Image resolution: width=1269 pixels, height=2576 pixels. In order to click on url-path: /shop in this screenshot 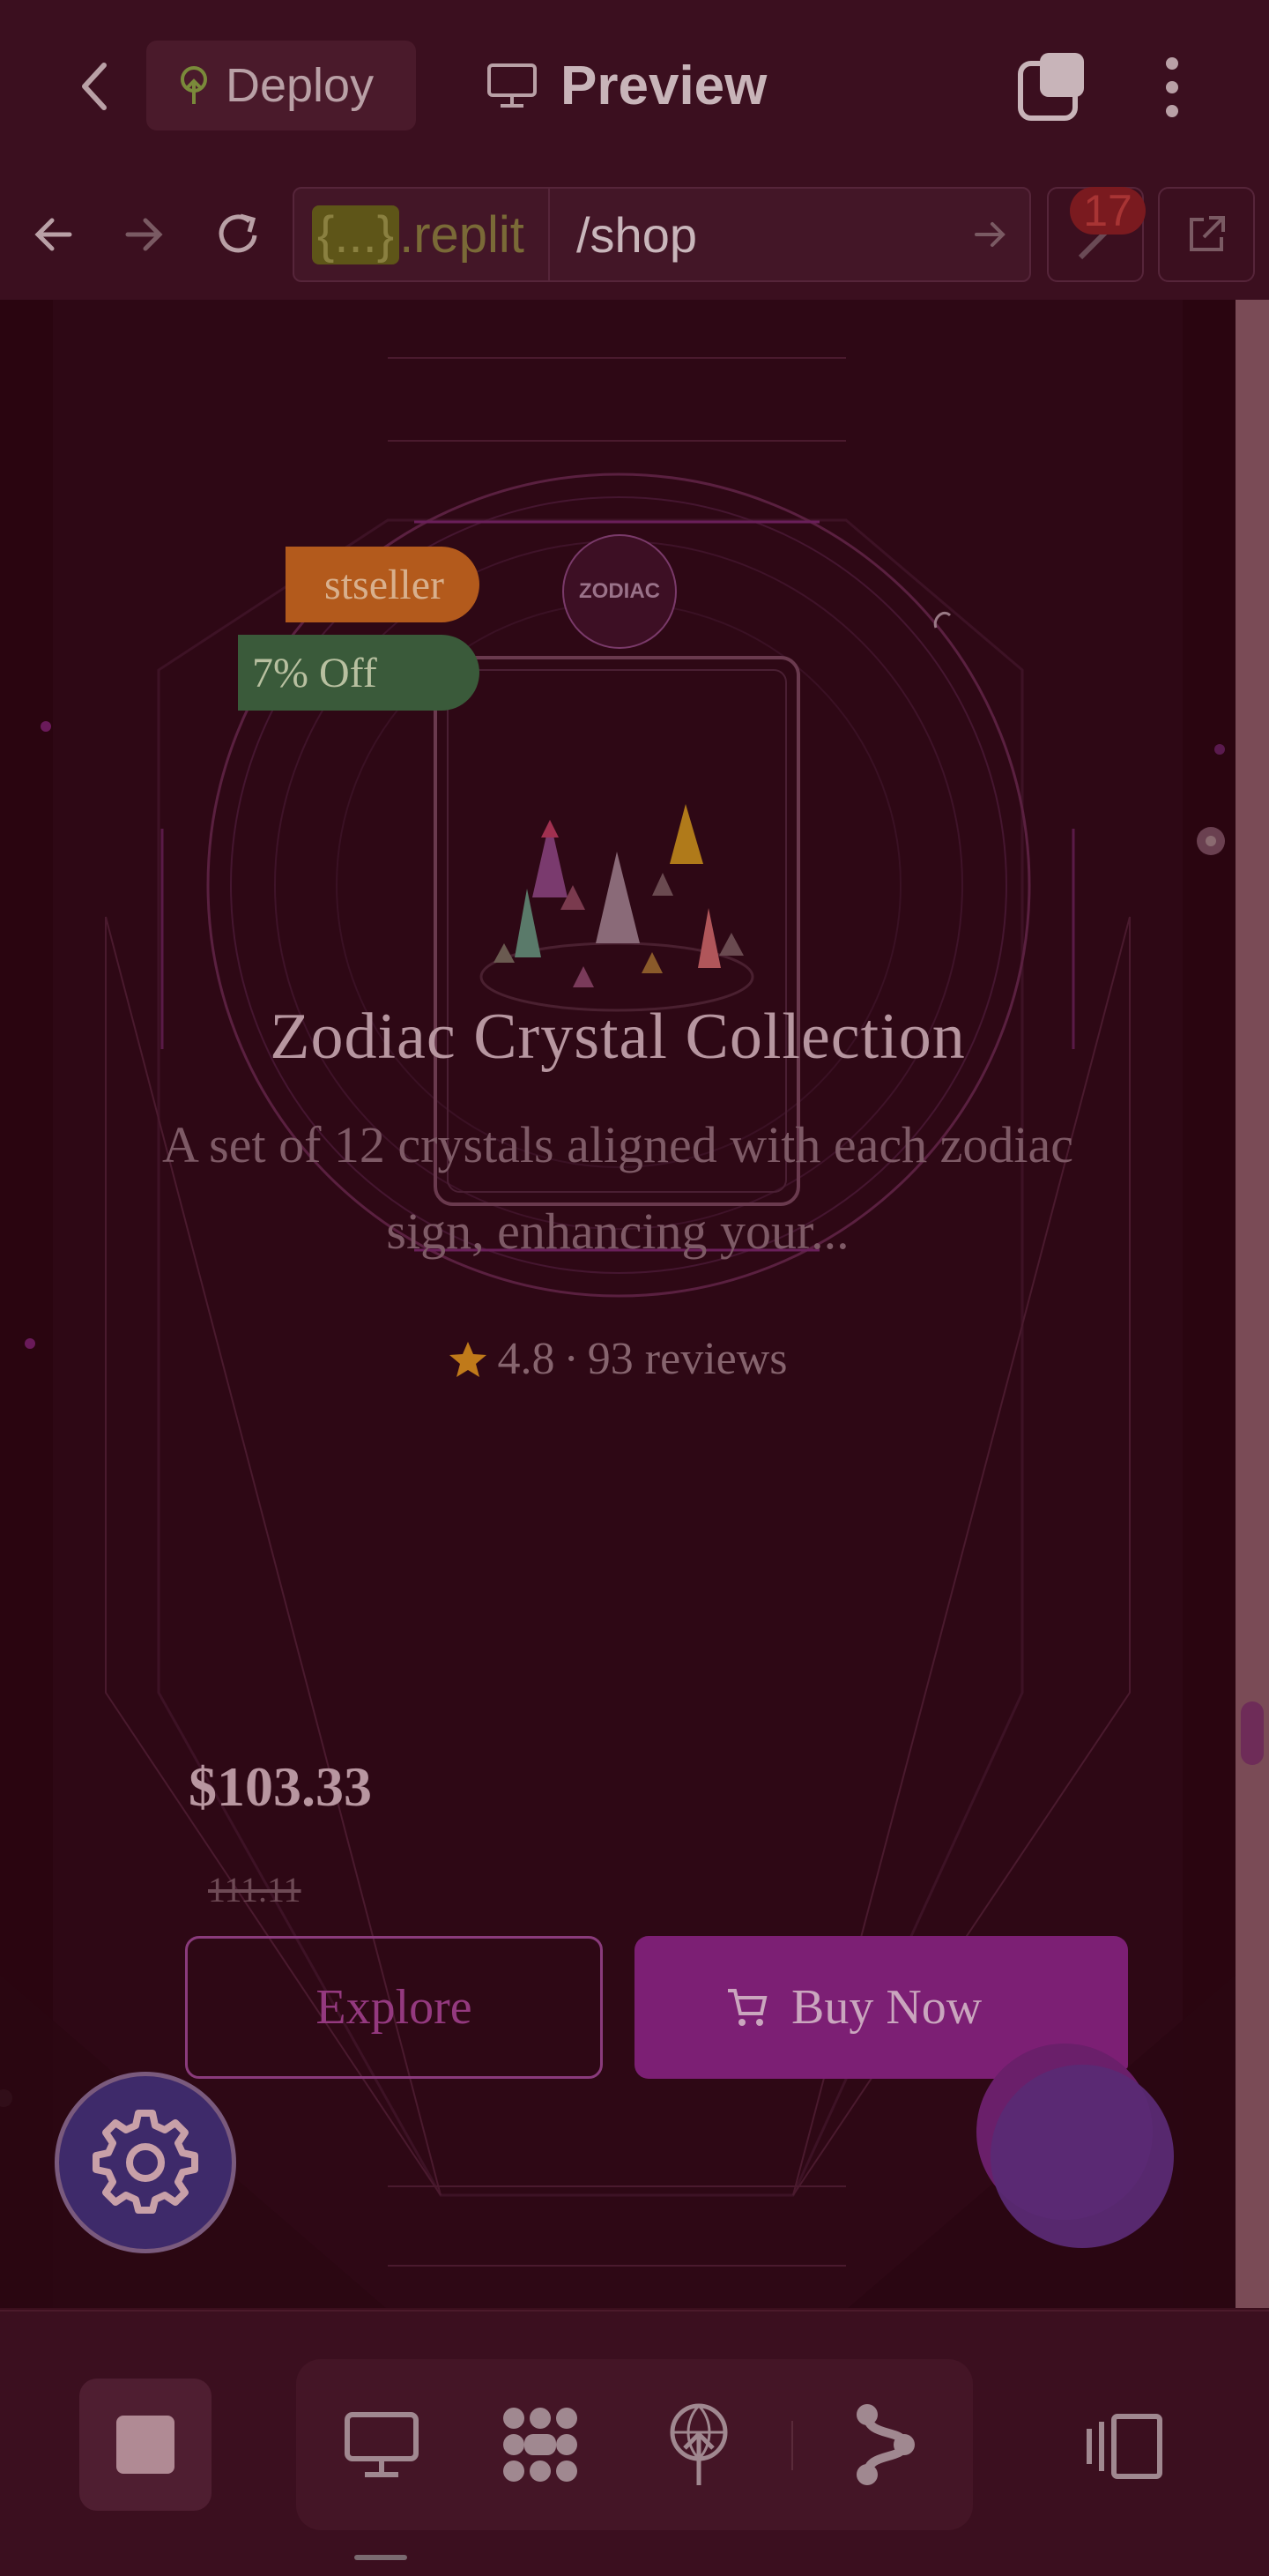, I will do `click(636, 235)`.